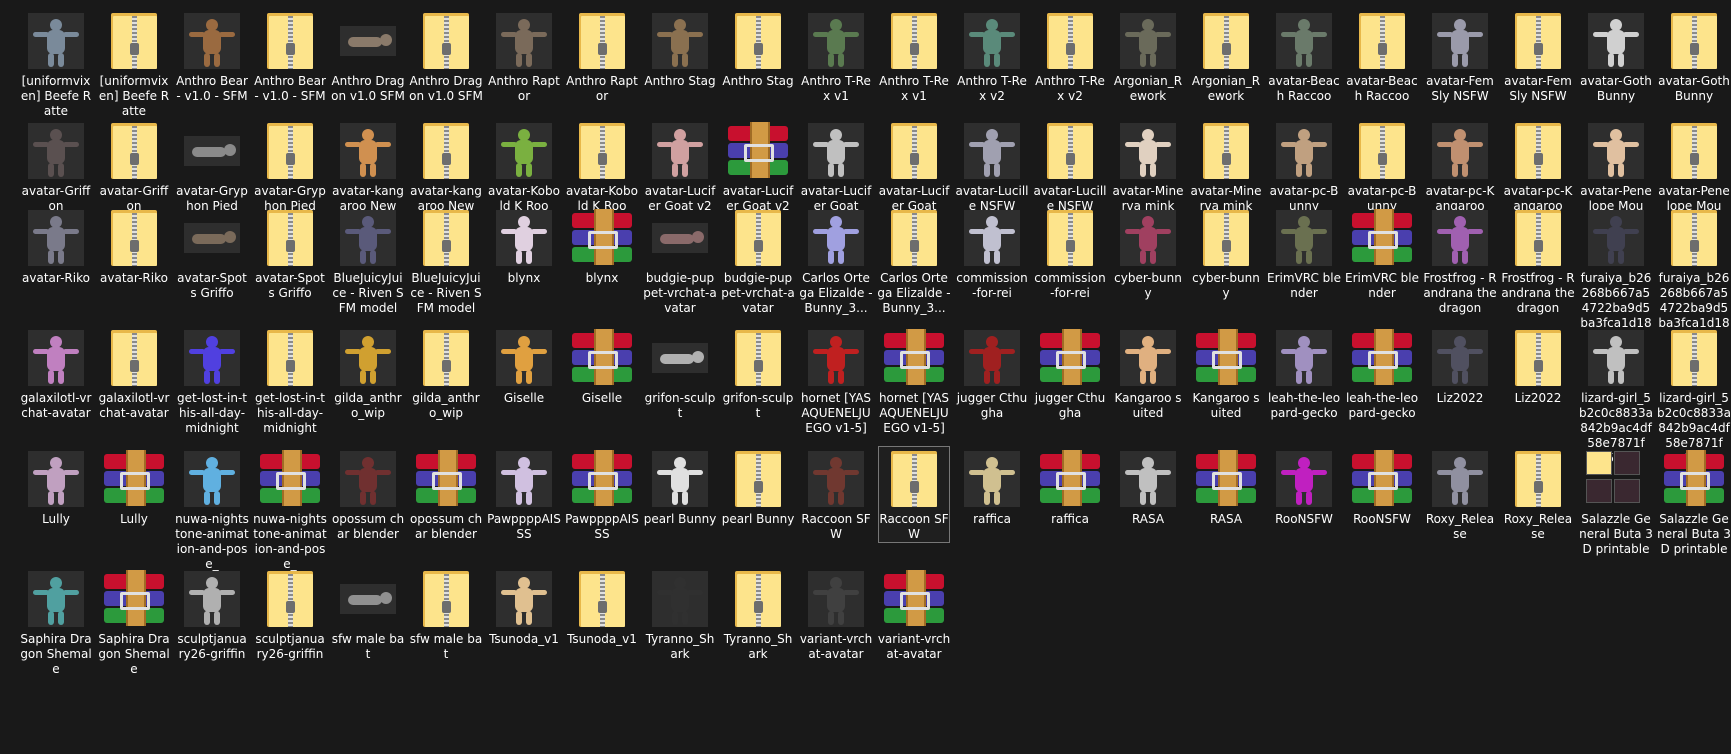  I want to click on file-item: Giselle, so click(524, 366).